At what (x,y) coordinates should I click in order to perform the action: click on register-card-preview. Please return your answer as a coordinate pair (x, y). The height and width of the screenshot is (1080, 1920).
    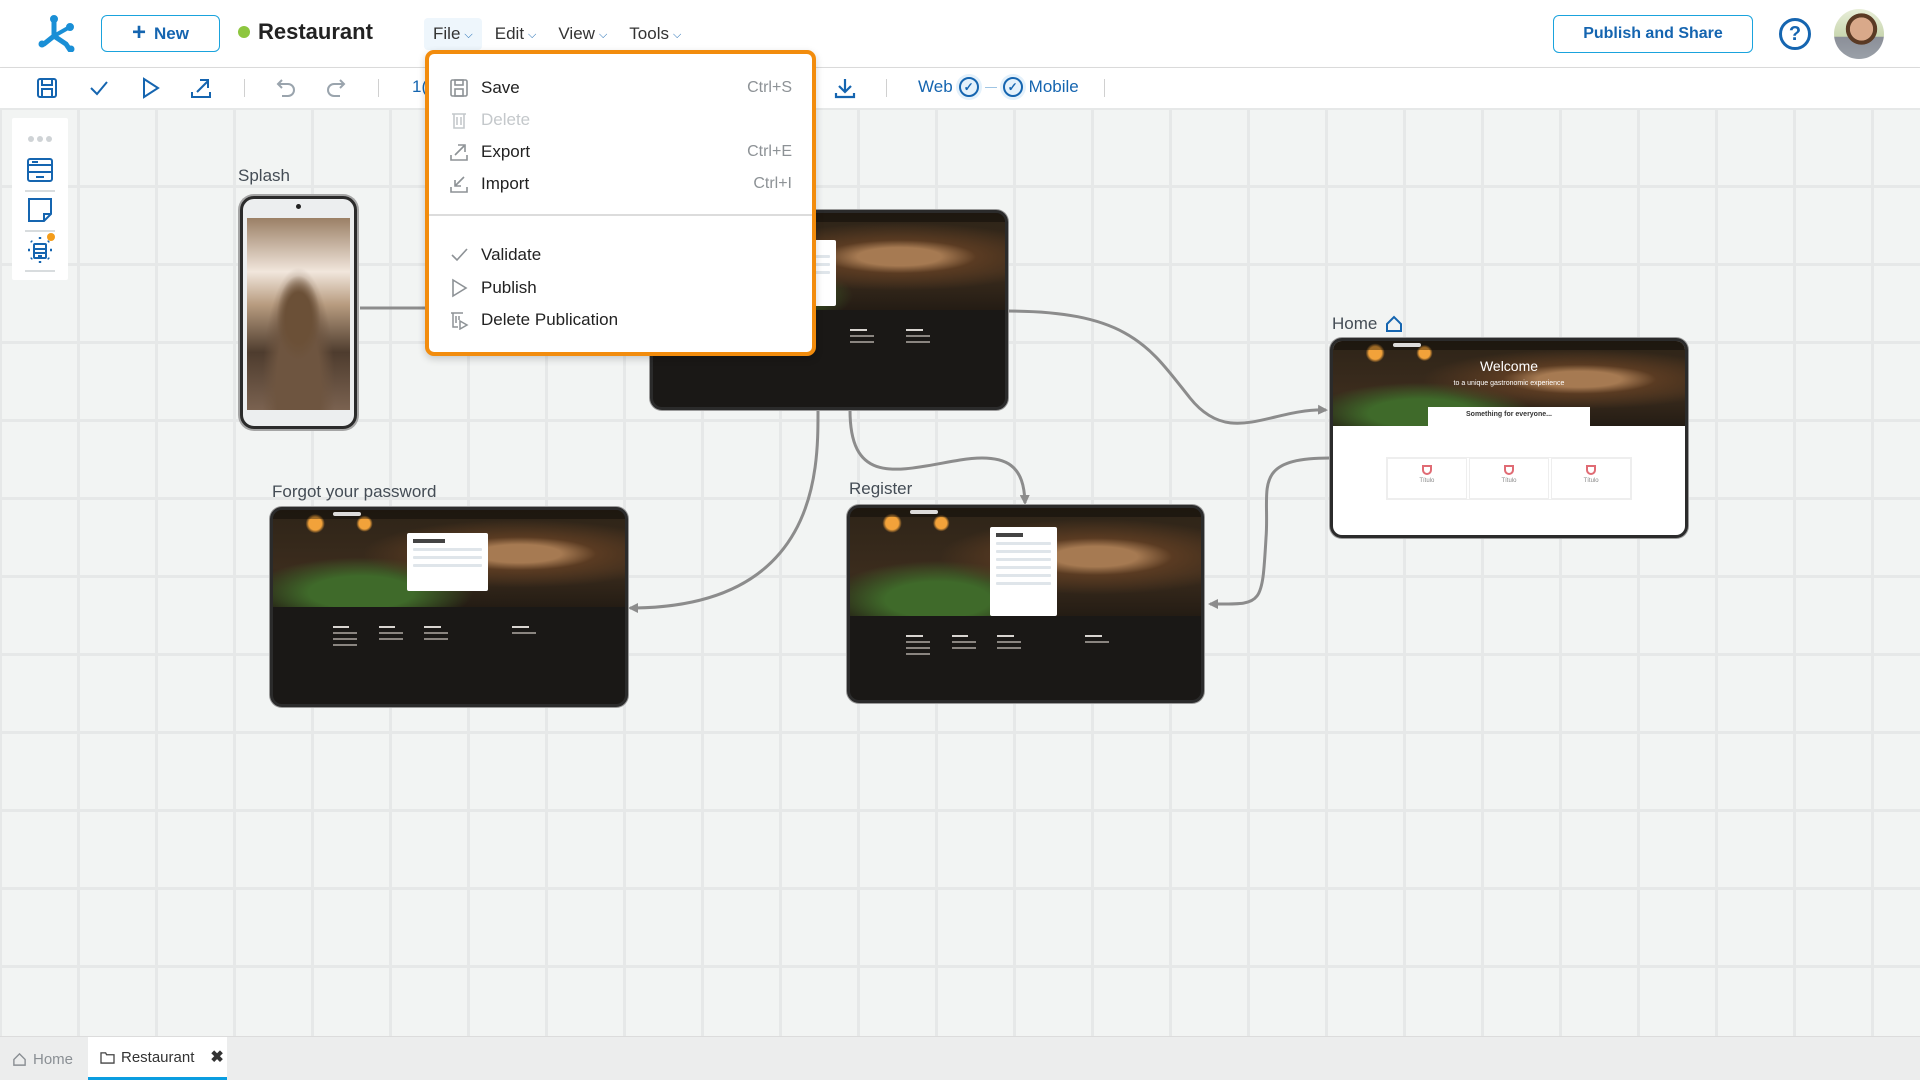
    Looking at the image, I should click on (1024, 571).